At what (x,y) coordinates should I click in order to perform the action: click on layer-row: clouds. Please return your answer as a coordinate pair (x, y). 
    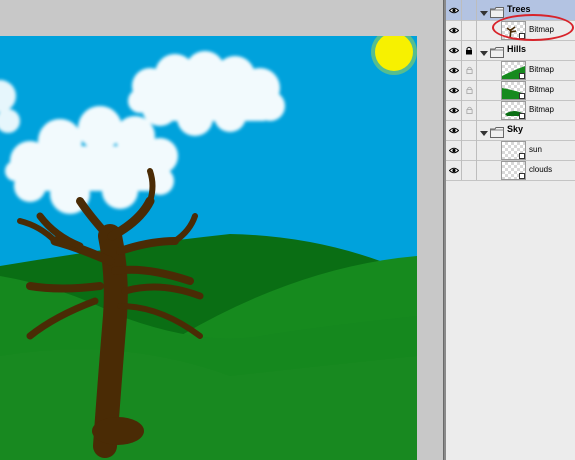
    Looking at the image, I should click on (510, 170).